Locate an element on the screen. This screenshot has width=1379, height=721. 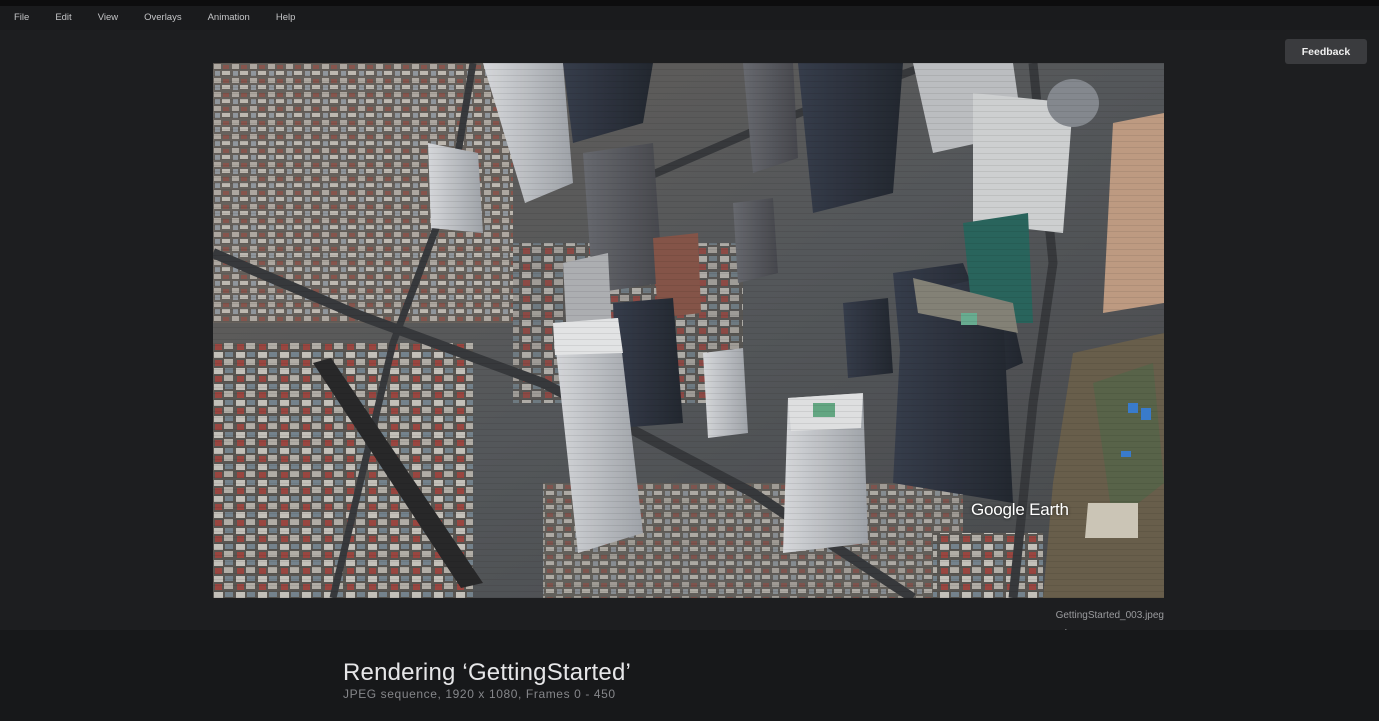
menu-animation: Animation is located at coordinates (228, 18).